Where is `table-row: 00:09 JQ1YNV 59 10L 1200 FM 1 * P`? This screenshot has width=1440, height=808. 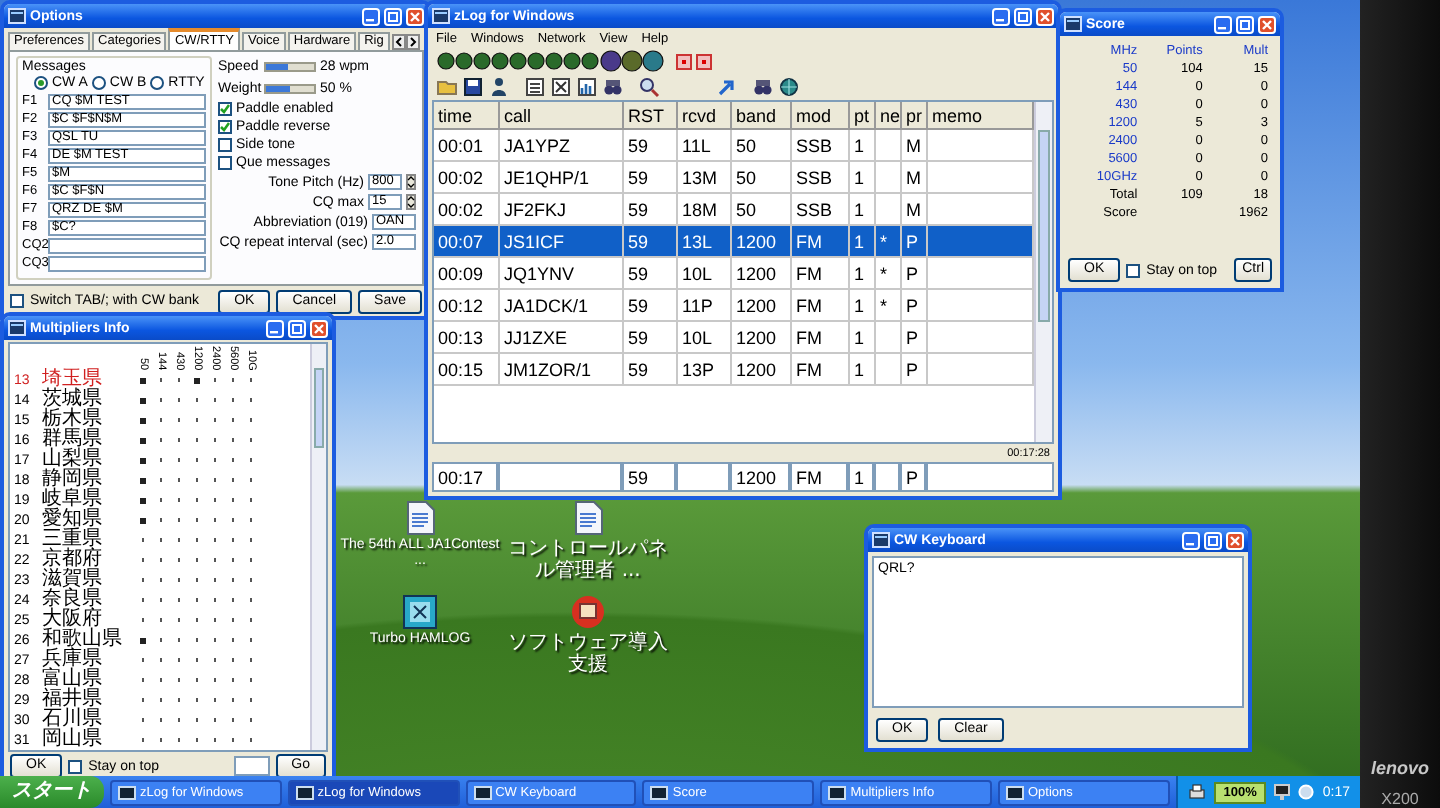
table-row: 00:09 JQ1YNV 59 10L 1200 FM 1 * P is located at coordinates (734, 274).